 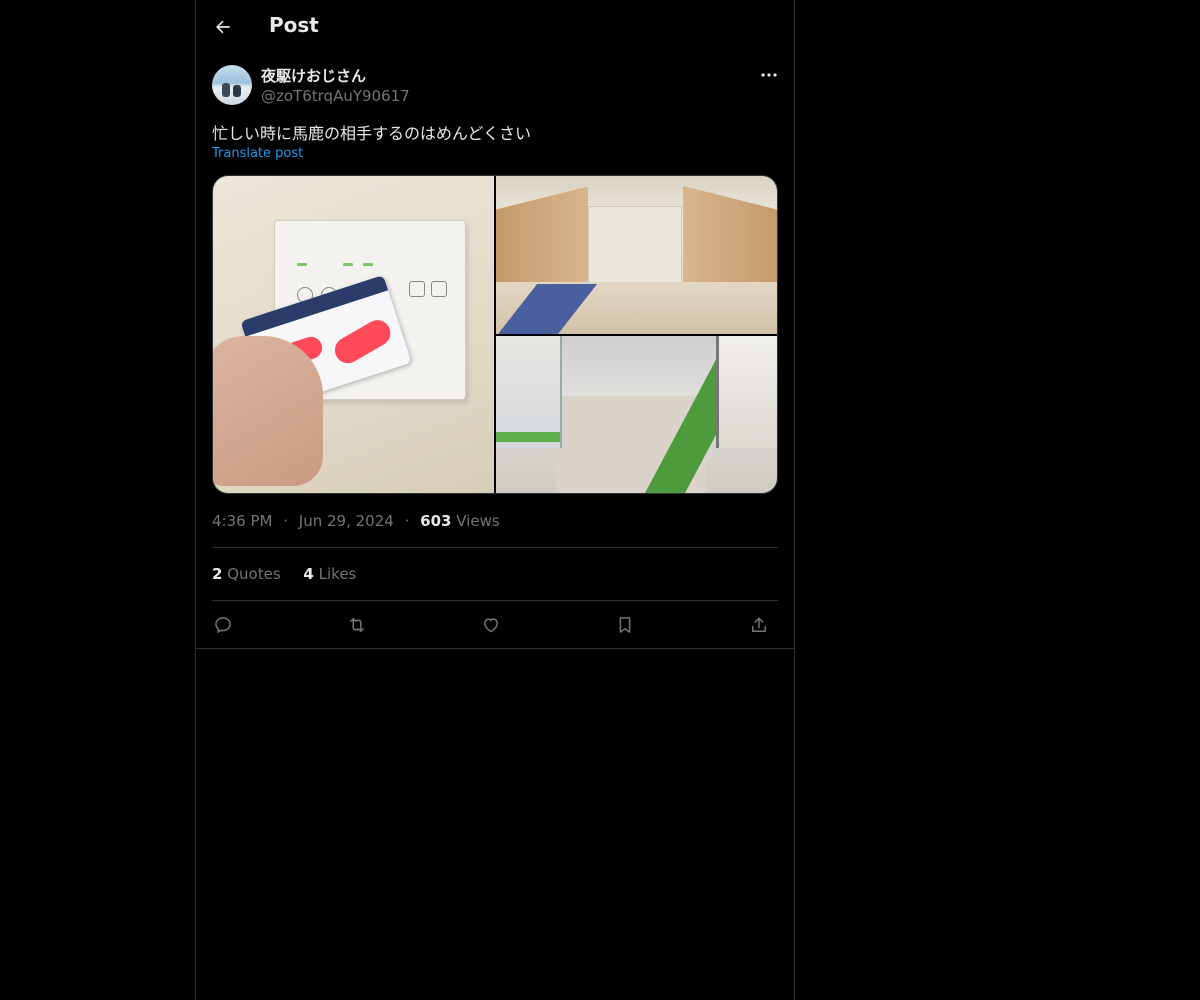 I want to click on post-time: 4:36 PM, so click(x=242, y=521).